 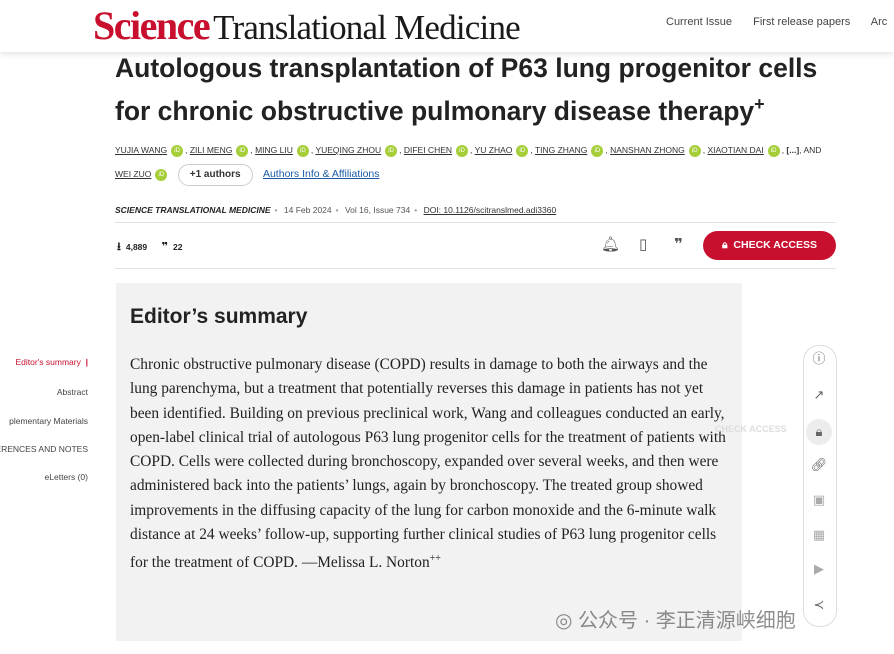 I want to click on metrics-row: ⭳ 4,889 ❞ 22, so click(x=149, y=247).